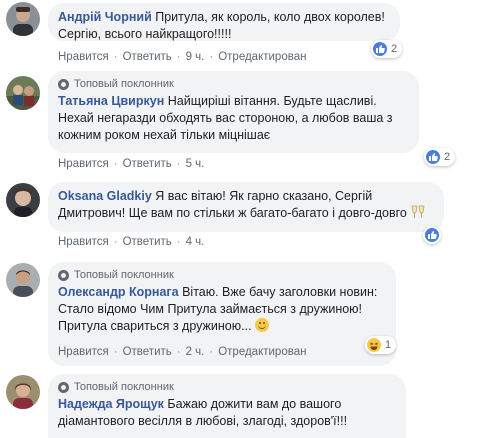  I want to click on haha-icon, so click(374, 345).